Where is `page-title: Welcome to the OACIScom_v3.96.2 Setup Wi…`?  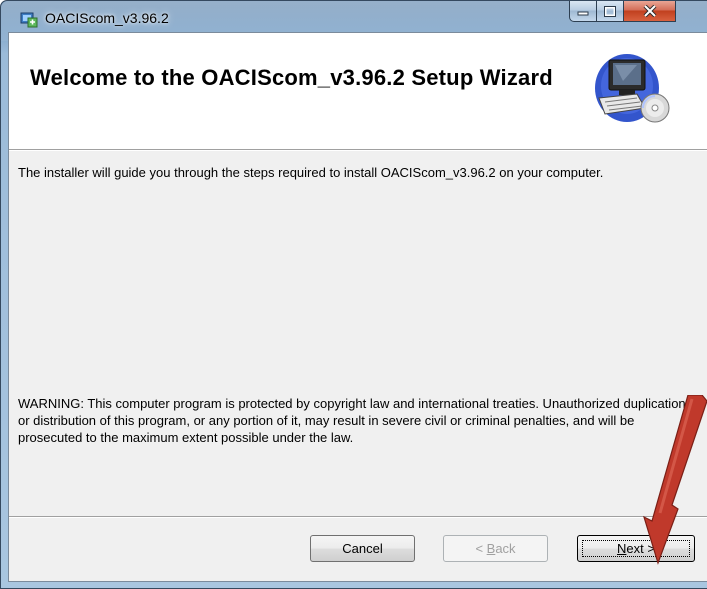 page-title: Welcome to the OACIScom_v3.96.2 Setup Wi… is located at coordinates (291, 77).